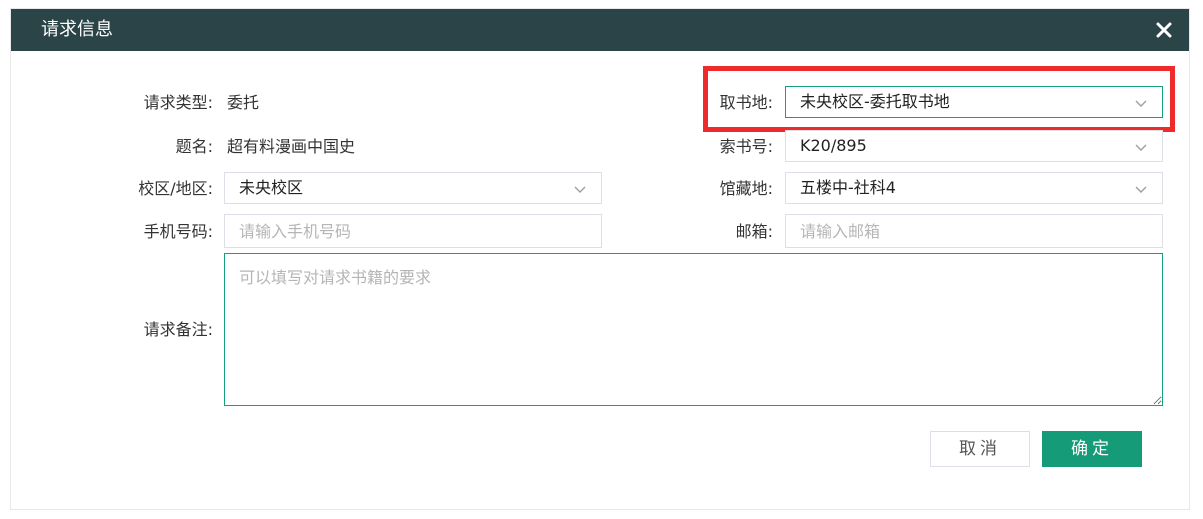 The image size is (1203, 519). I want to click on dialog-title: 请求信息, so click(77, 29).